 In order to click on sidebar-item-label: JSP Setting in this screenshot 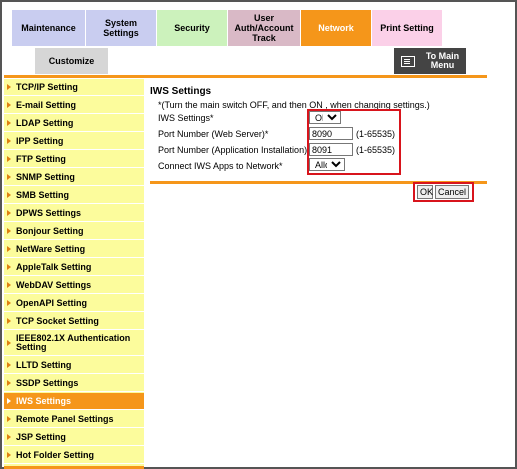, I will do `click(41, 437)`.